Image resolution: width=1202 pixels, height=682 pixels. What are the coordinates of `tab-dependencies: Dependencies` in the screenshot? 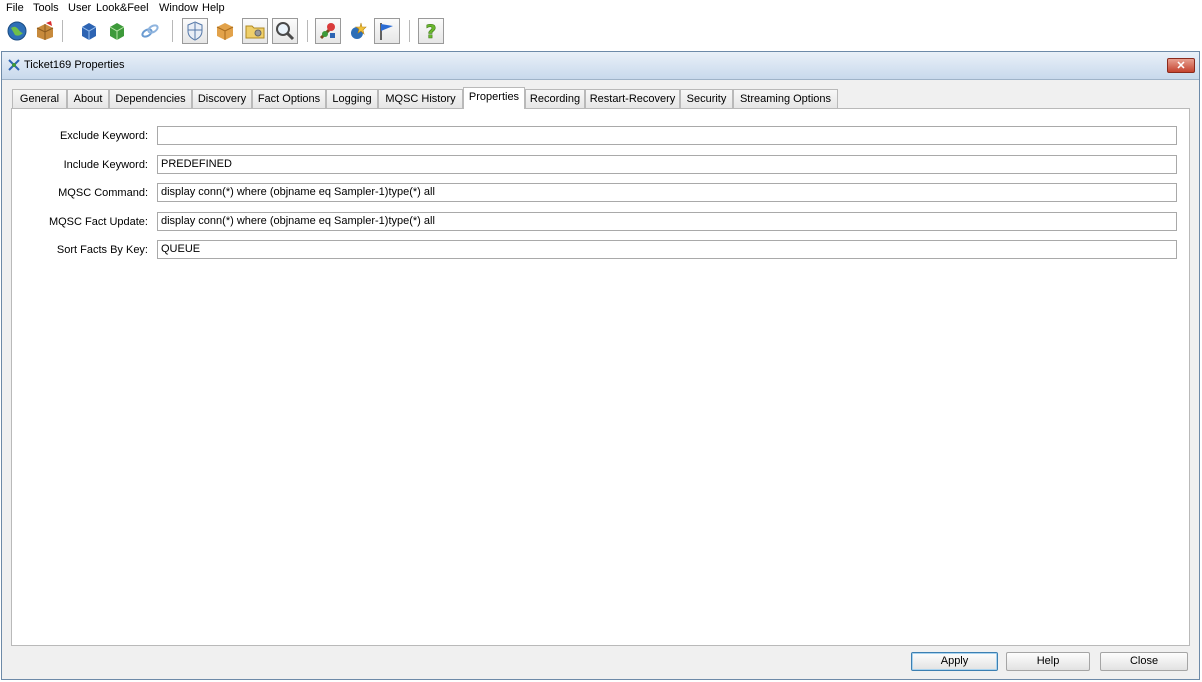 It's located at (150, 98).